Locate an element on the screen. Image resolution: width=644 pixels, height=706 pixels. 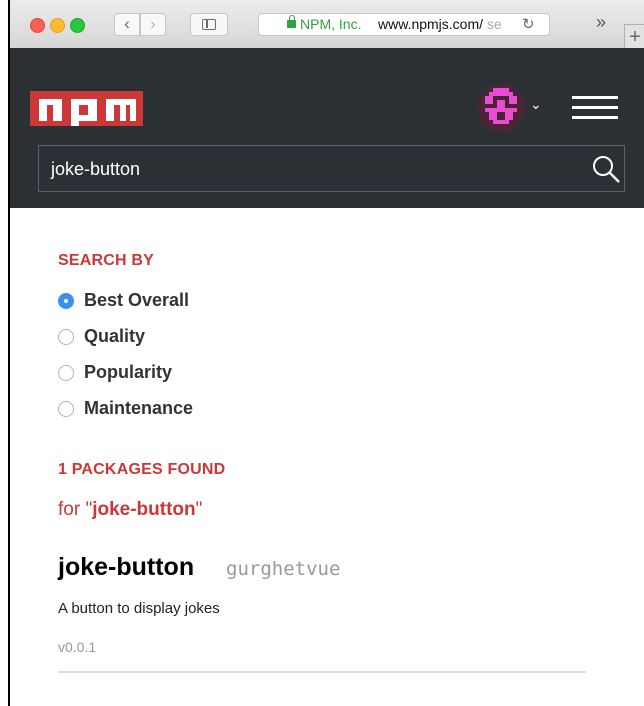
lock-icon is located at coordinates (291, 21).